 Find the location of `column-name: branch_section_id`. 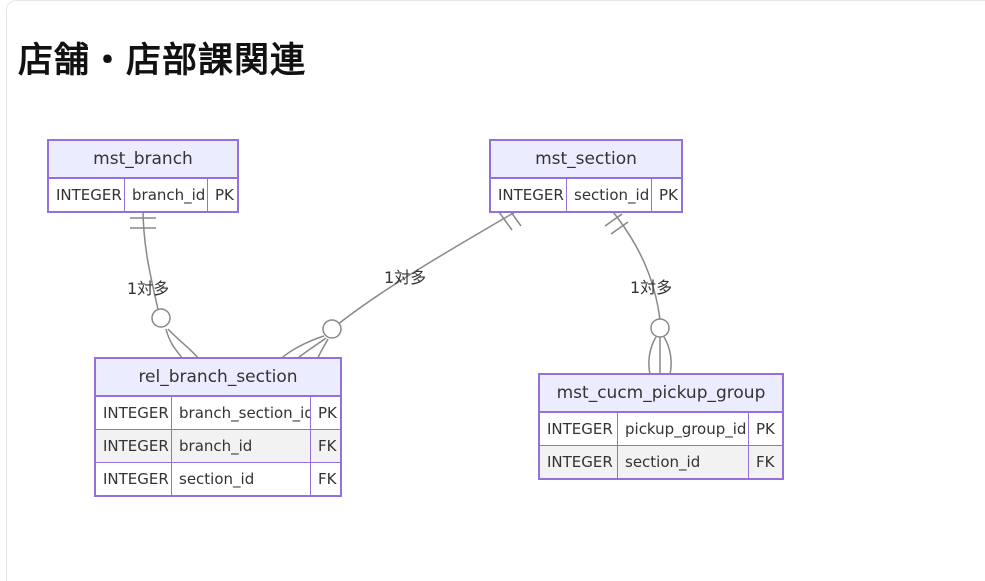

column-name: branch_section_id is located at coordinates (240, 413).